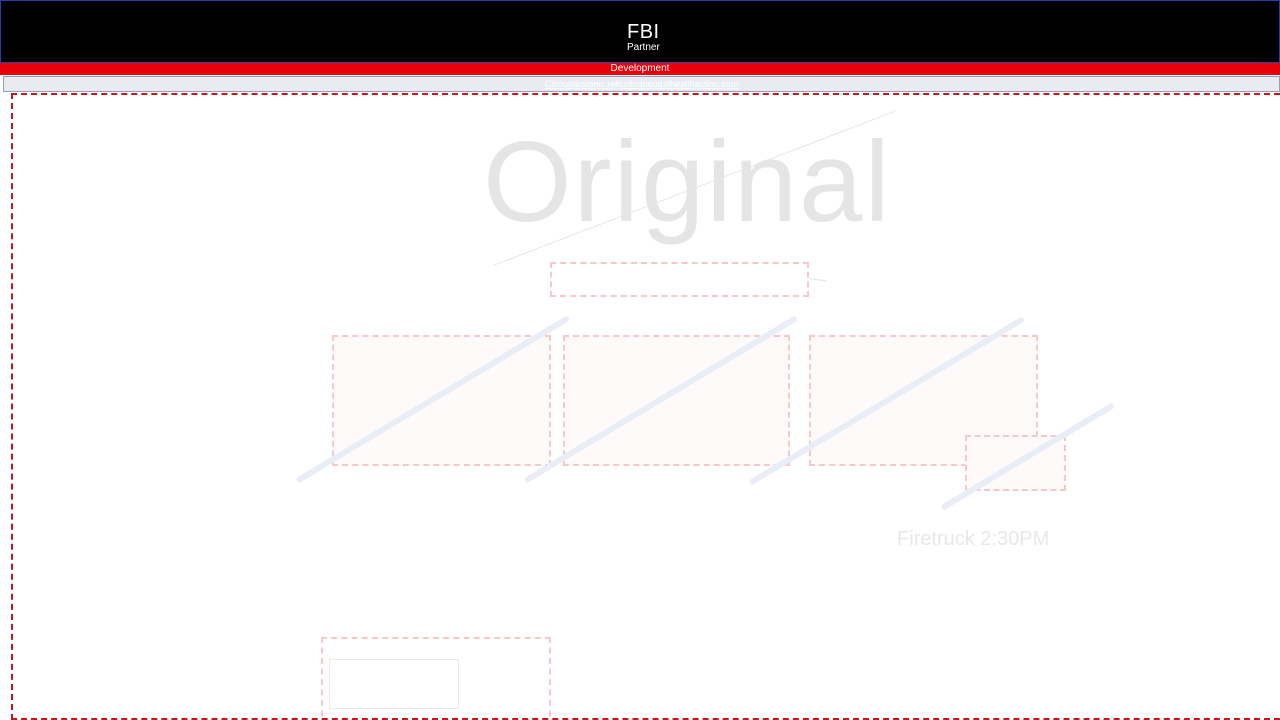 The height and width of the screenshot is (720, 1280). Describe the element at coordinates (643, 32) in the screenshot. I see `brand-title: FBI` at that location.